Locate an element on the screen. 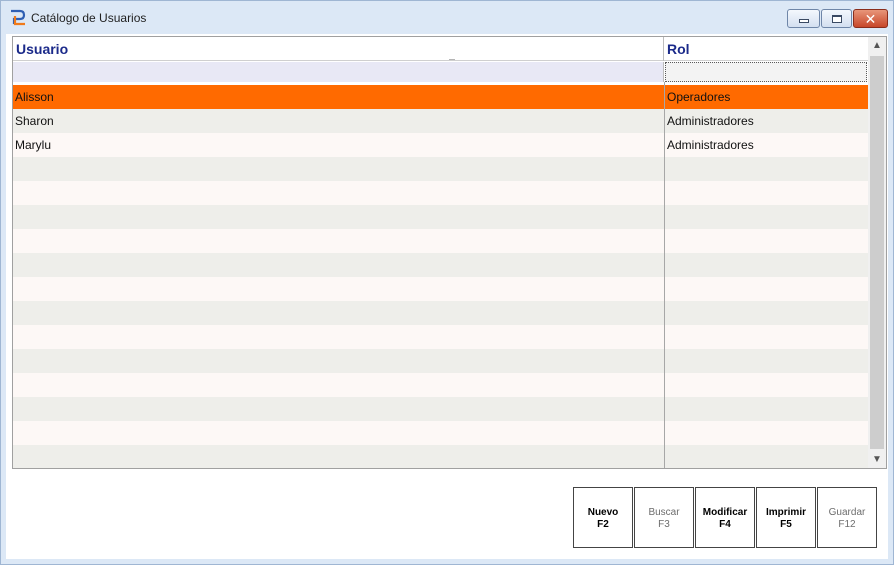 This screenshot has height=565, width=894. scroll-thumb is located at coordinates (877, 252).